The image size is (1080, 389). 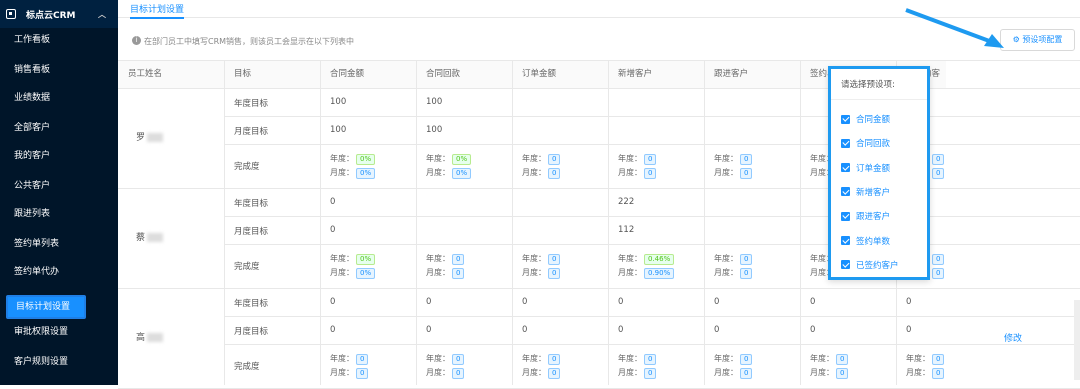 What do you see at coordinates (59, 14) in the screenshot?
I see `sidebar-header: 标点云CRM ︿` at bounding box center [59, 14].